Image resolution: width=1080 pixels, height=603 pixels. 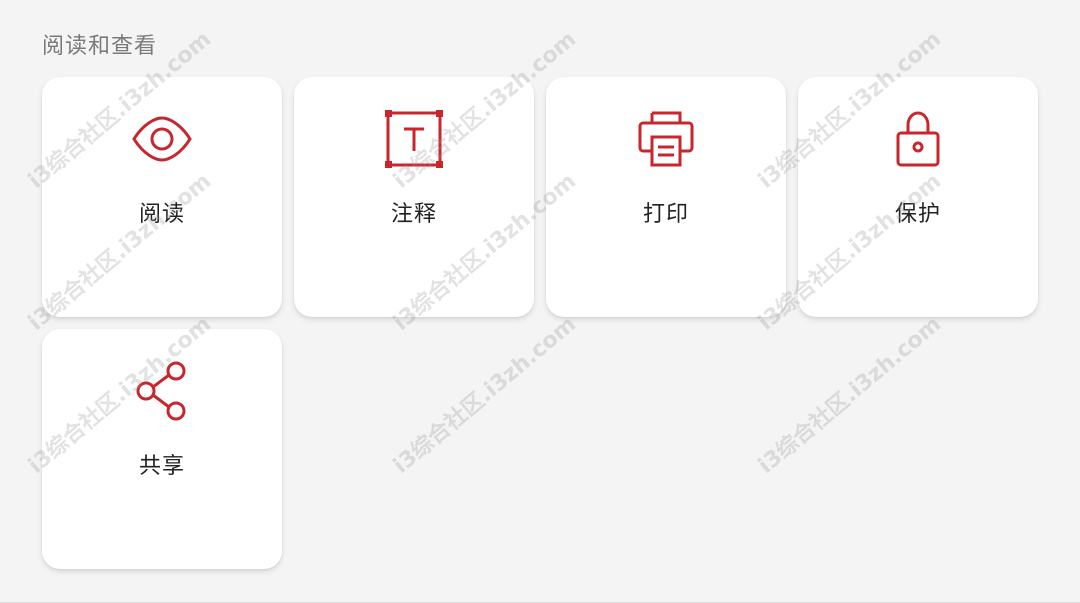 I want to click on print-tile: 打印, so click(x=666, y=197).